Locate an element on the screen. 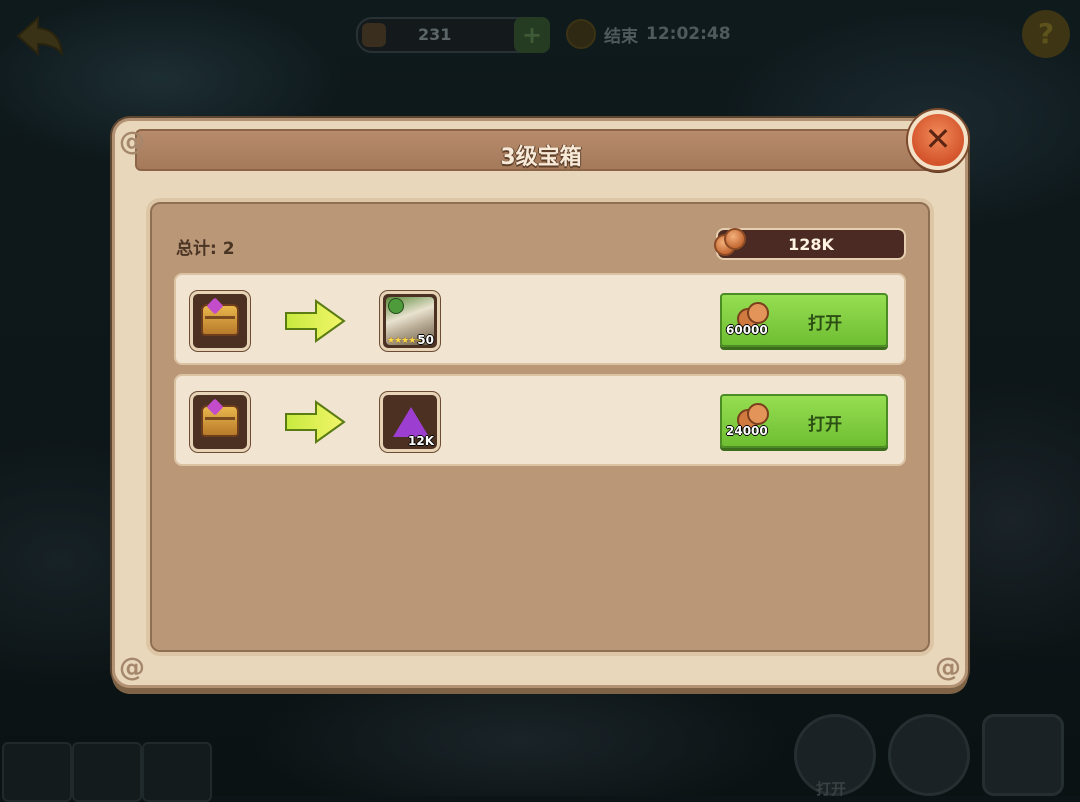 This screenshot has height=802, width=1080. dialog-title: 3级宝箱 is located at coordinates (541, 157).